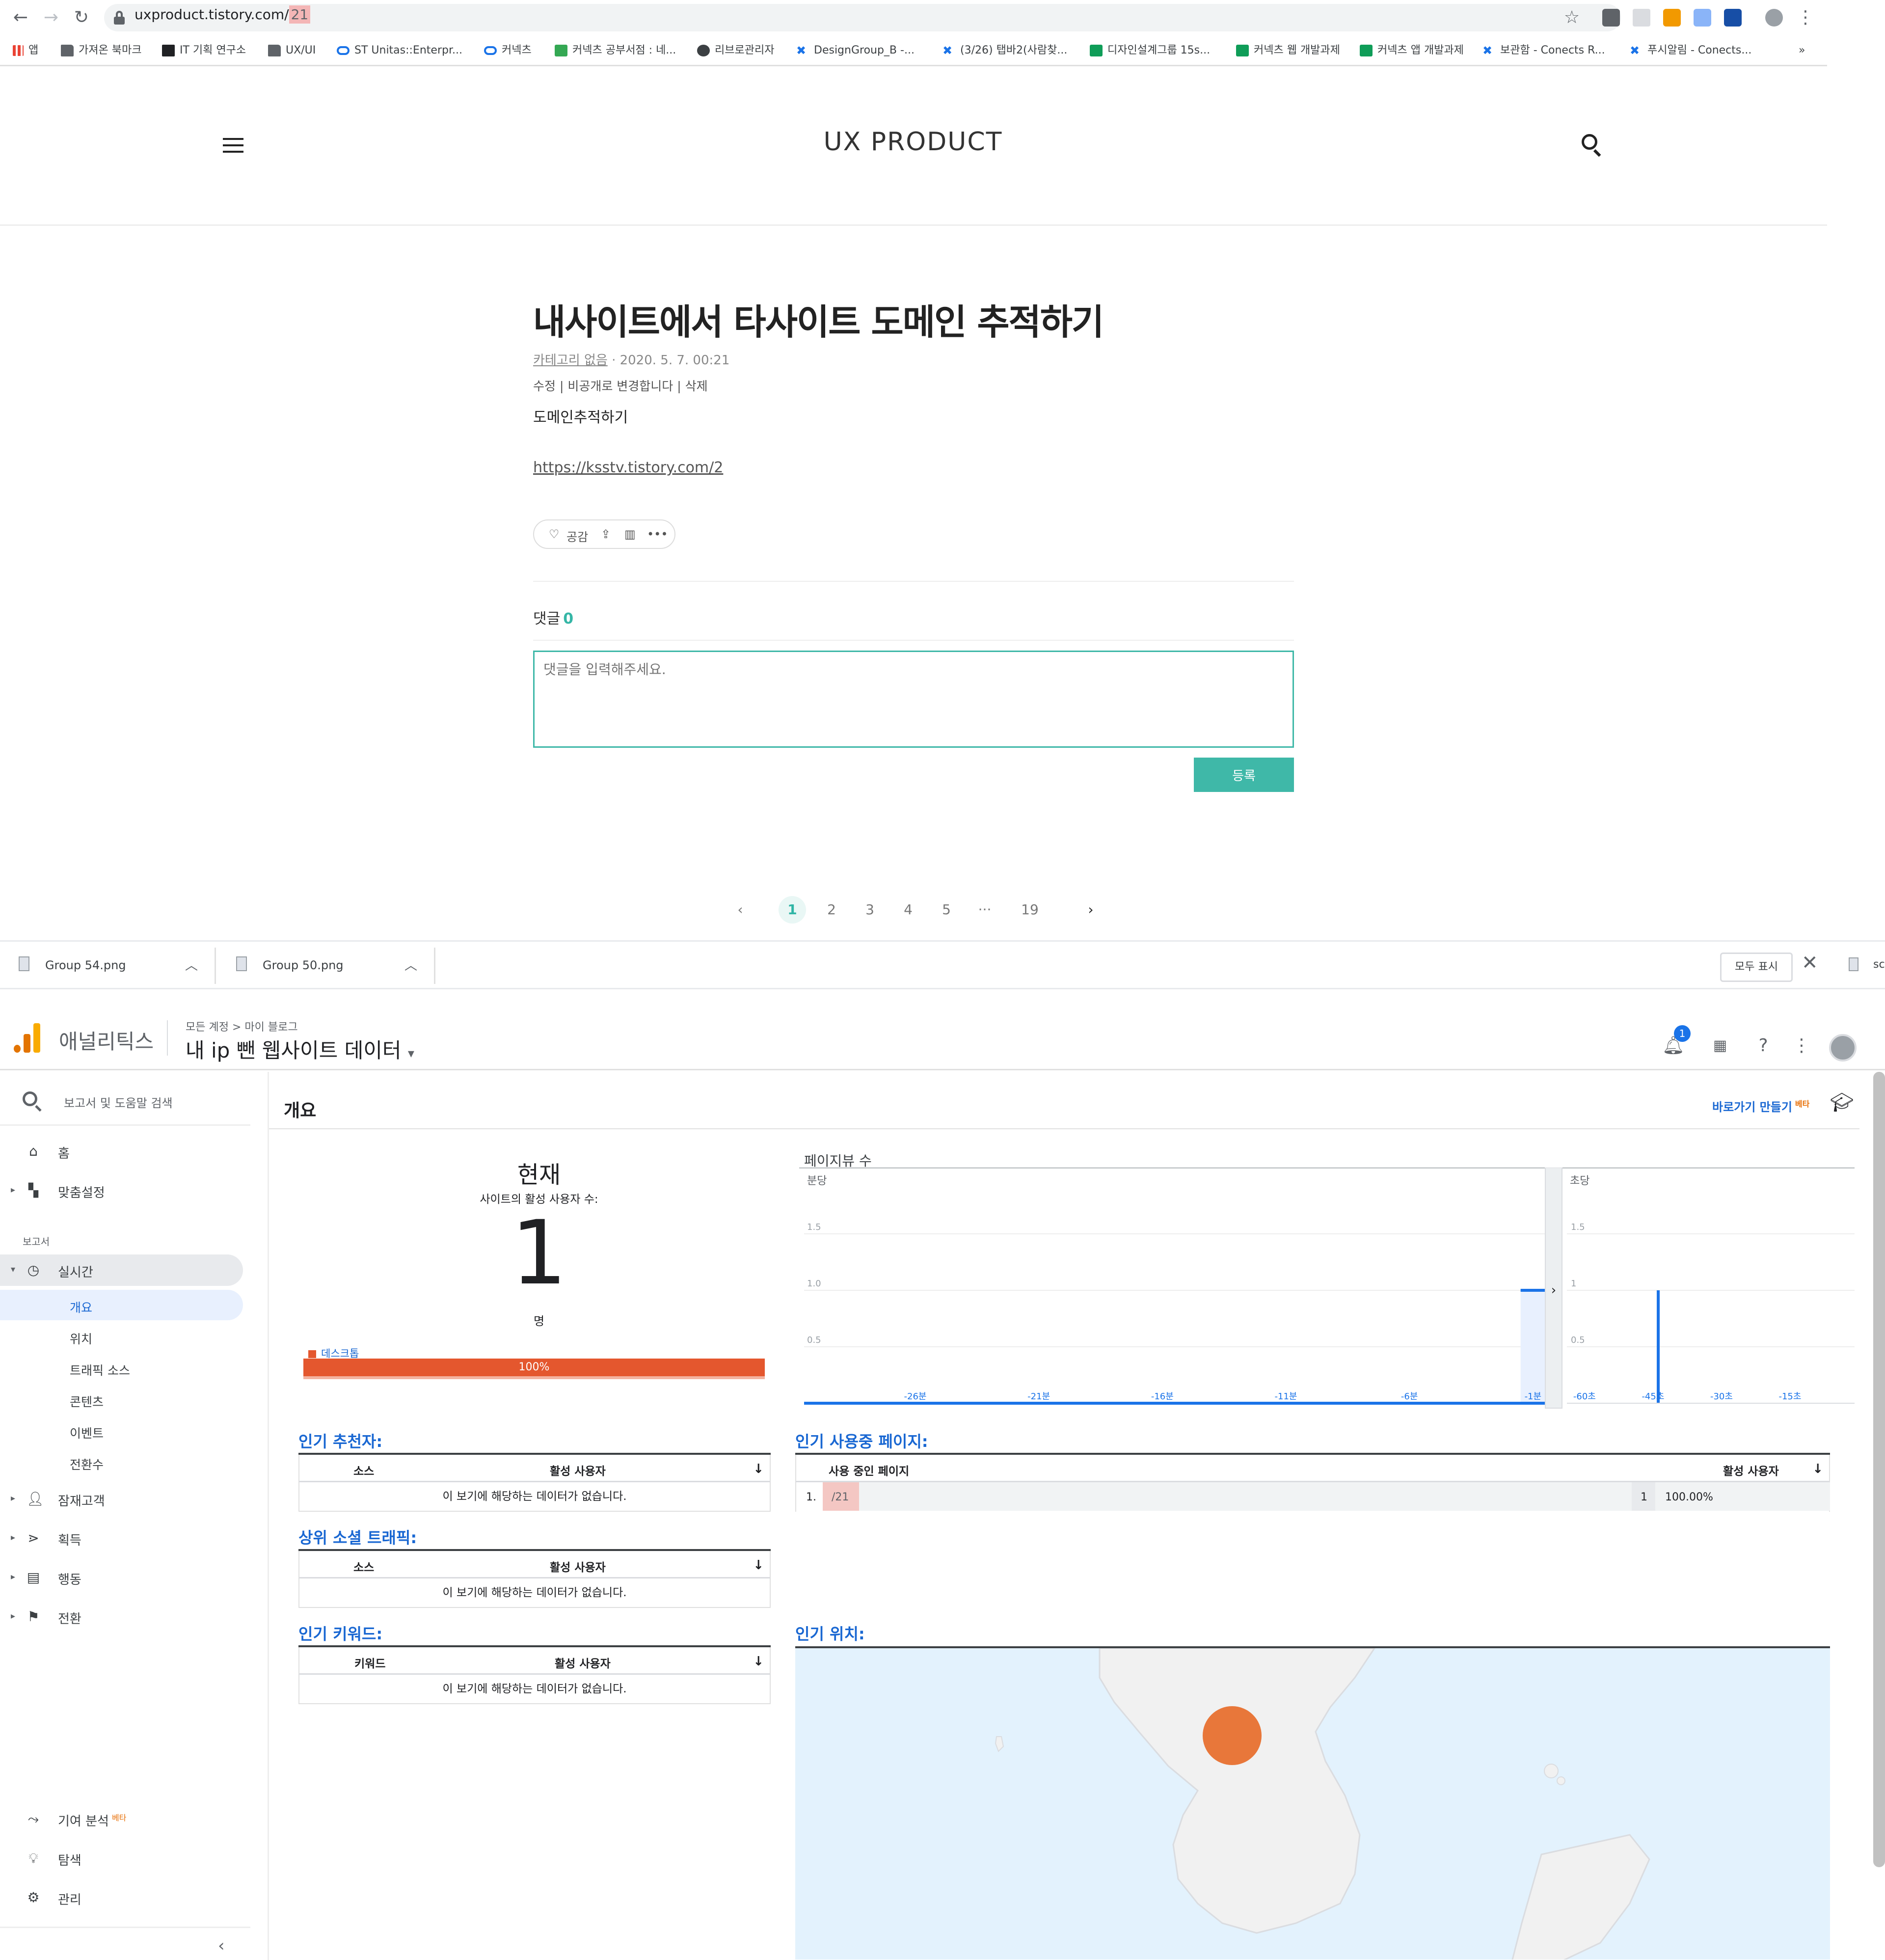 The image size is (1885, 1960). Describe the element at coordinates (26, 50) in the screenshot. I see `bookmark-item: 앱` at that location.